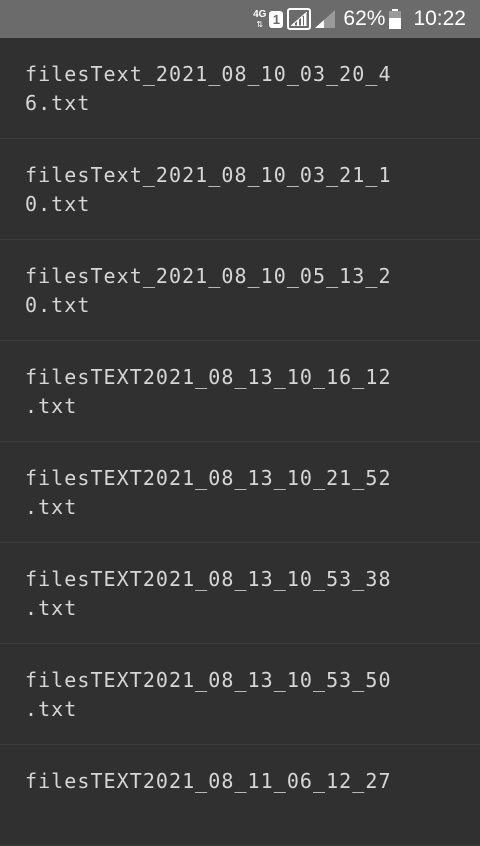 This screenshot has width=480, height=846. I want to click on file-name-line-1: filesTEXT2021_08_11_06_12_27, so click(208, 781).